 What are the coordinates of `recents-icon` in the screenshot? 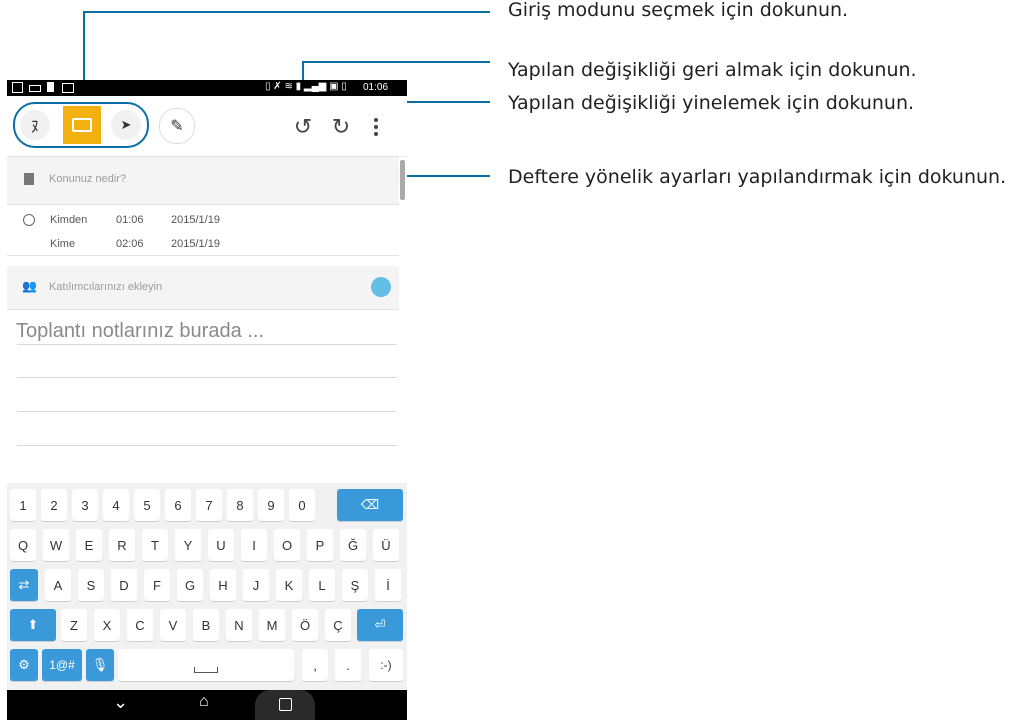 It's located at (285, 704).